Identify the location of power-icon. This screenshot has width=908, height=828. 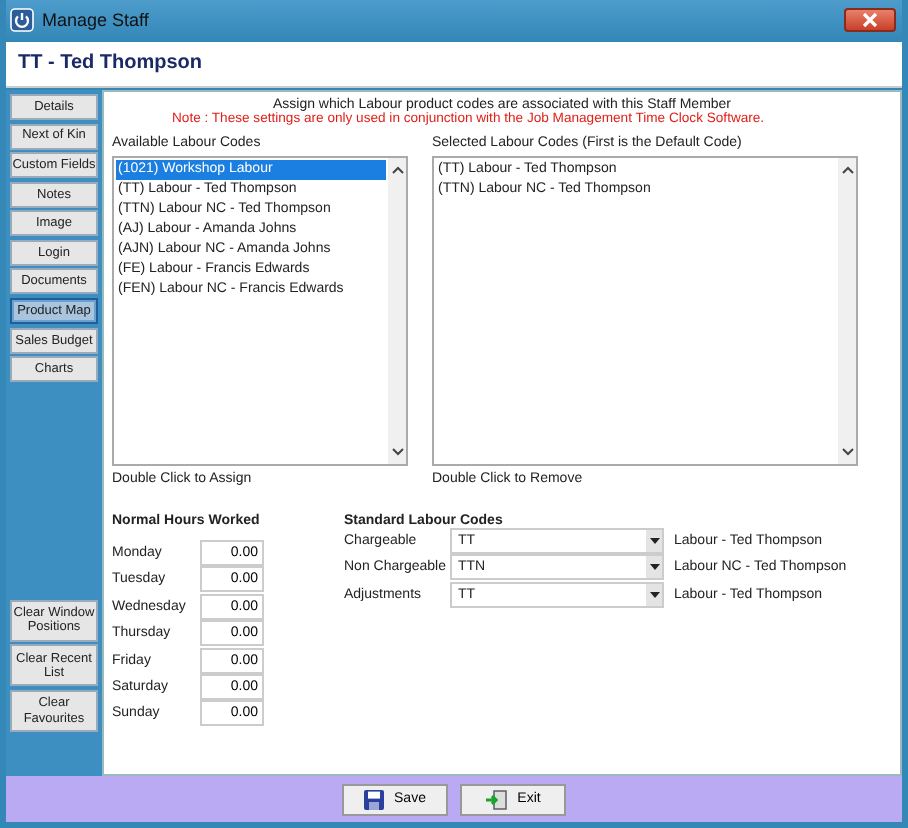
(22, 19).